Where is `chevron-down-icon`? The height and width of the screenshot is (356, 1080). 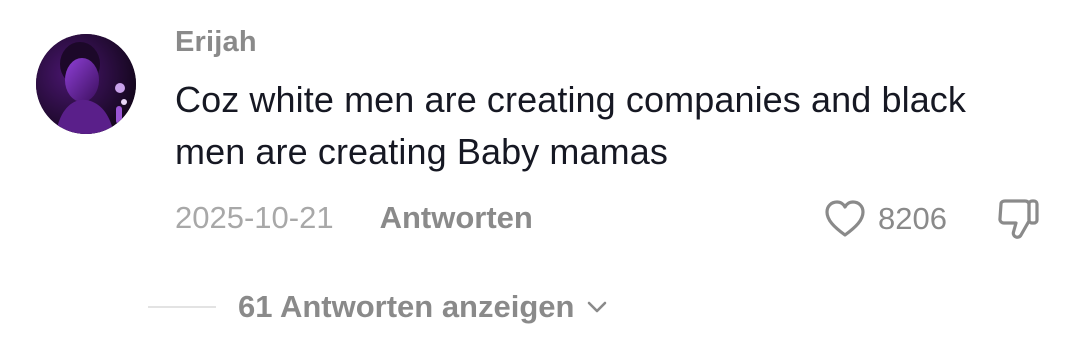
chevron-down-icon is located at coordinates (597, 307).